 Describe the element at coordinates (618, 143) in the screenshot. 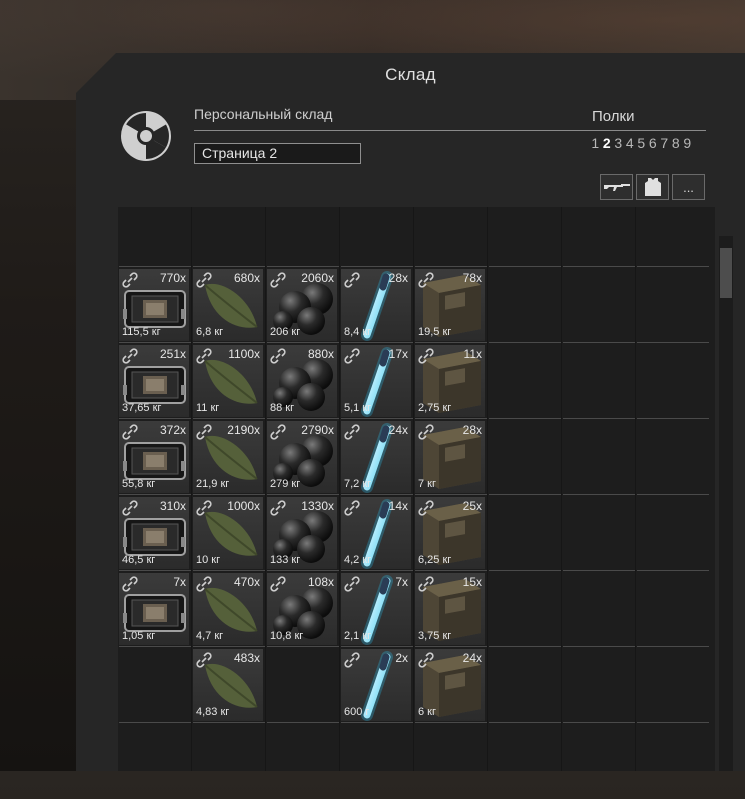

I see `shelf-tab-3: 3` at that location.